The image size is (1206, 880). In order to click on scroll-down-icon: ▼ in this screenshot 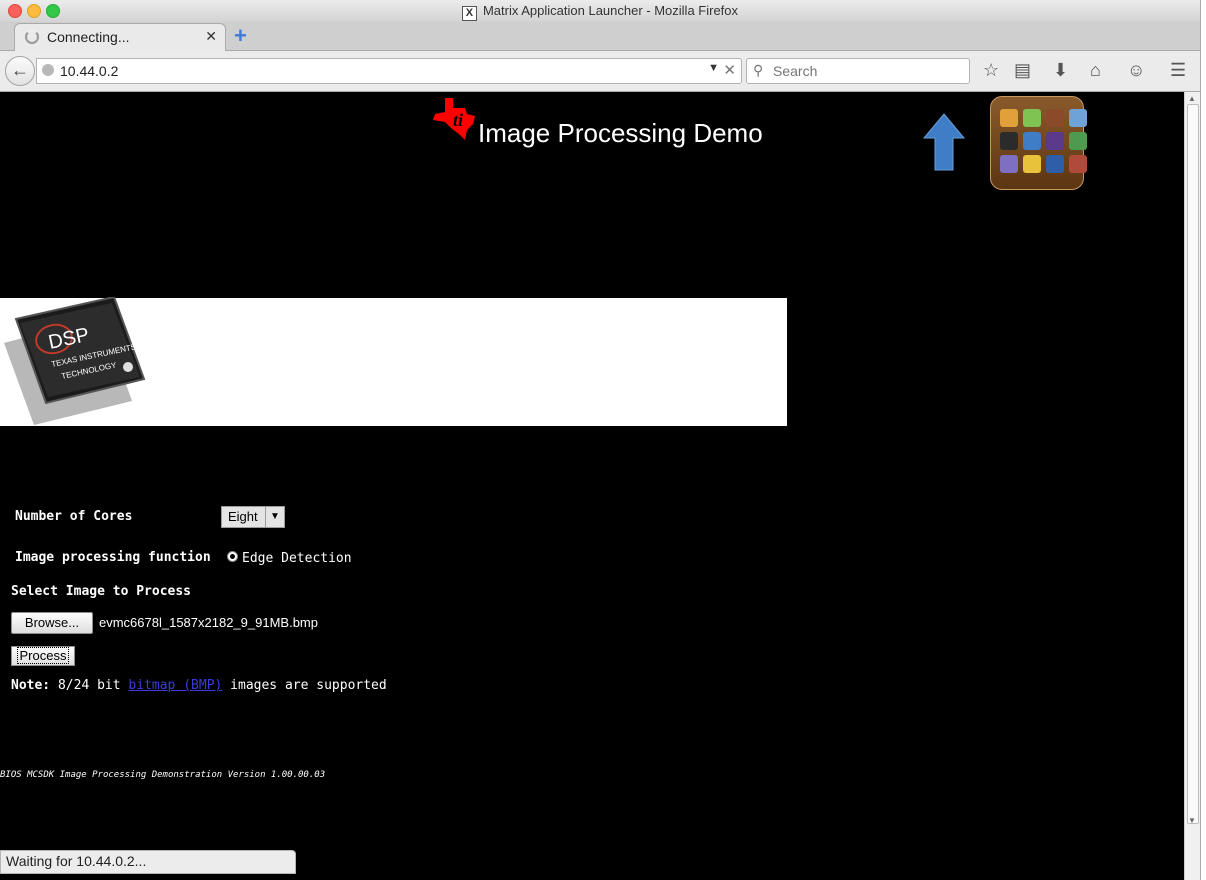, I will do `click(1192, 820)`.